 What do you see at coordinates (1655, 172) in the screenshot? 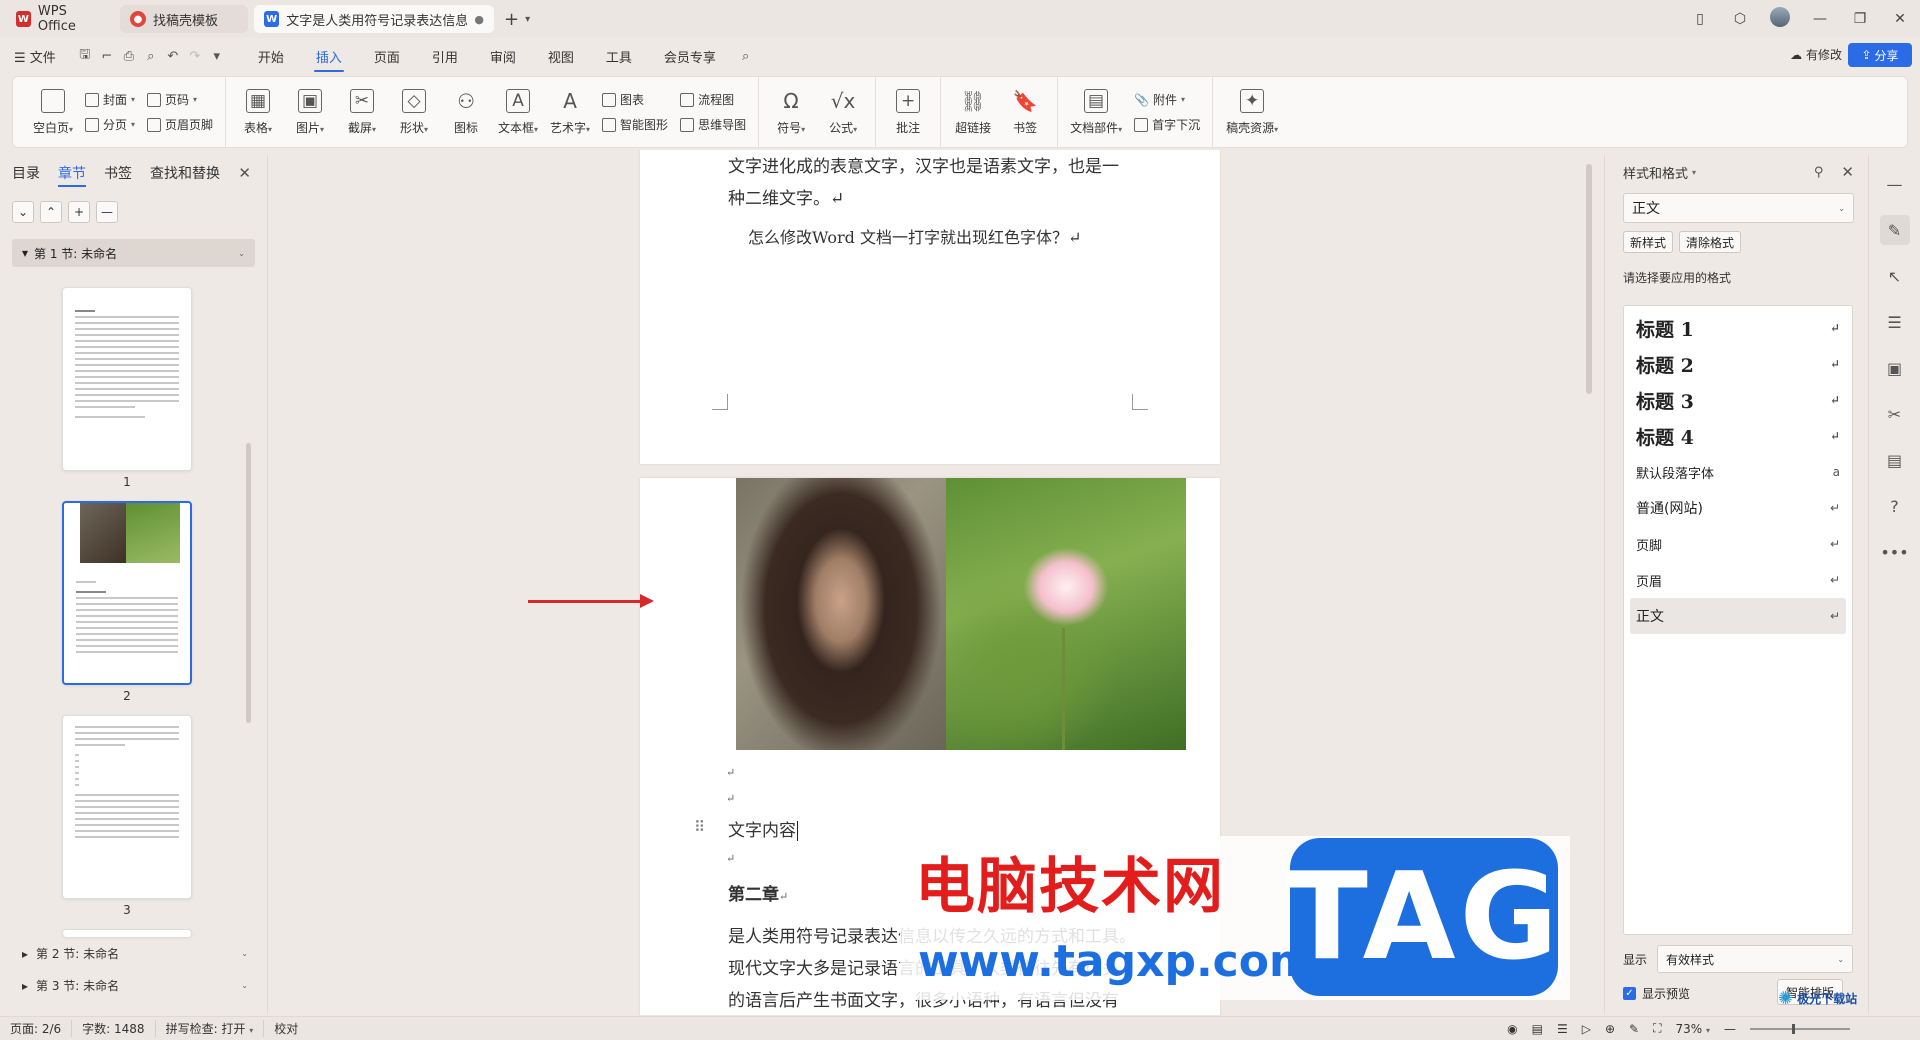
I see `styles-pane-title: 样式和格式` at bounding box center [1655, 172].